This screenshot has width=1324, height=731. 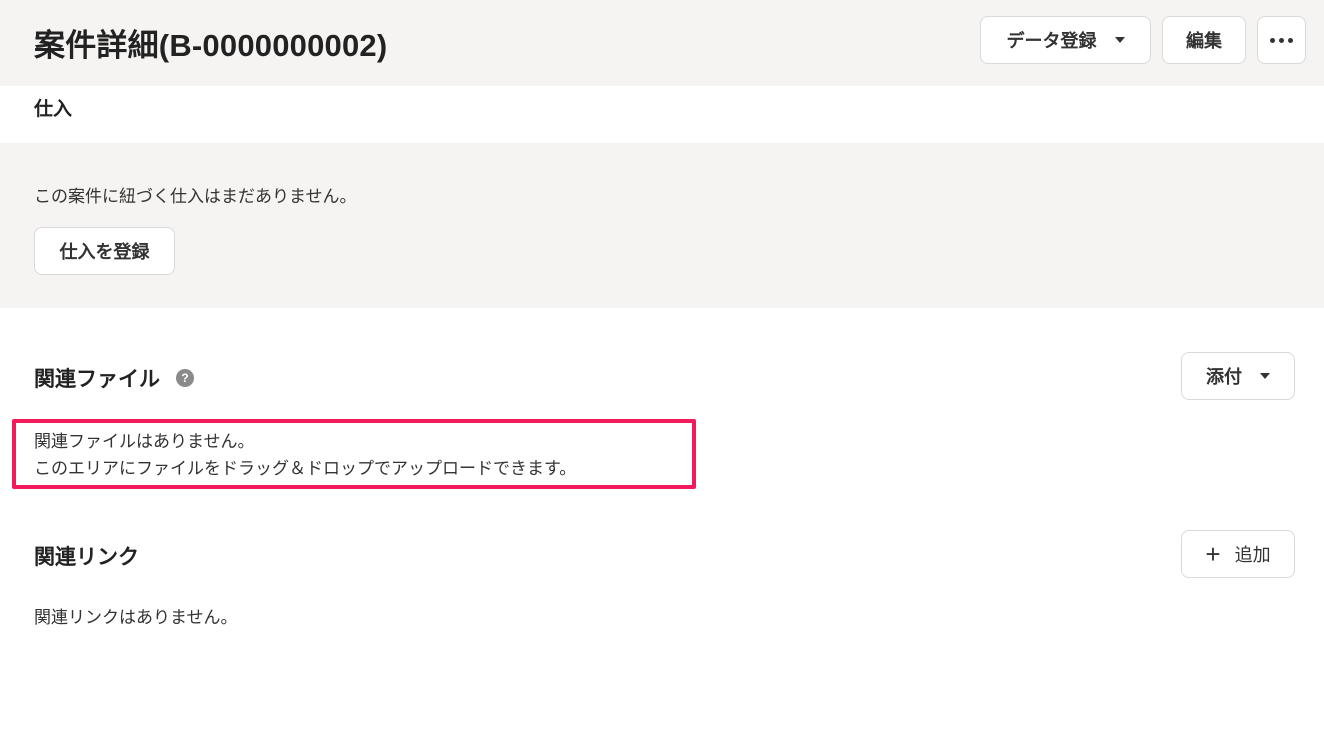 What do you see at coordinates (136, 617) in the screenshot?
I see `related-links-empty-text: 関連リンクはありません。` at bounding box center [136, 617].